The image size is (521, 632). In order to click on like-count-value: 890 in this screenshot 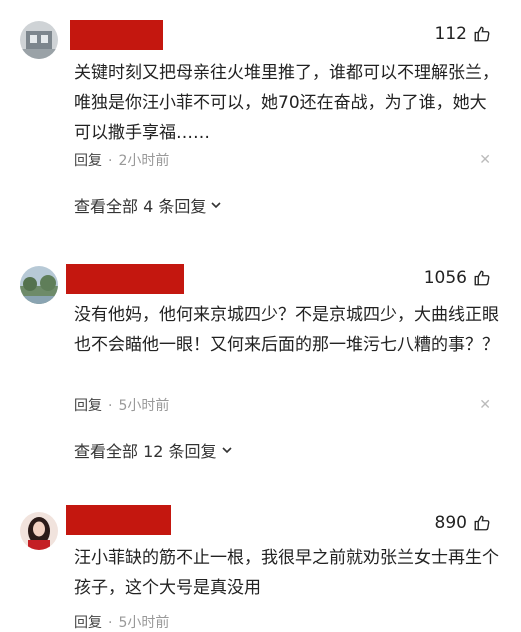, I will do `click(450, 523)`.